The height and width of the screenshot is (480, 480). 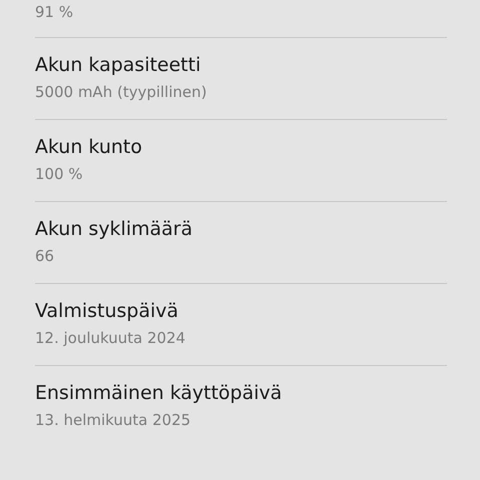 What do you see at coordinates (121, 92) in the screenshot?
I see `setting-value: 5000 mAh (tyypillinen)` at bounding box center [121, 92].